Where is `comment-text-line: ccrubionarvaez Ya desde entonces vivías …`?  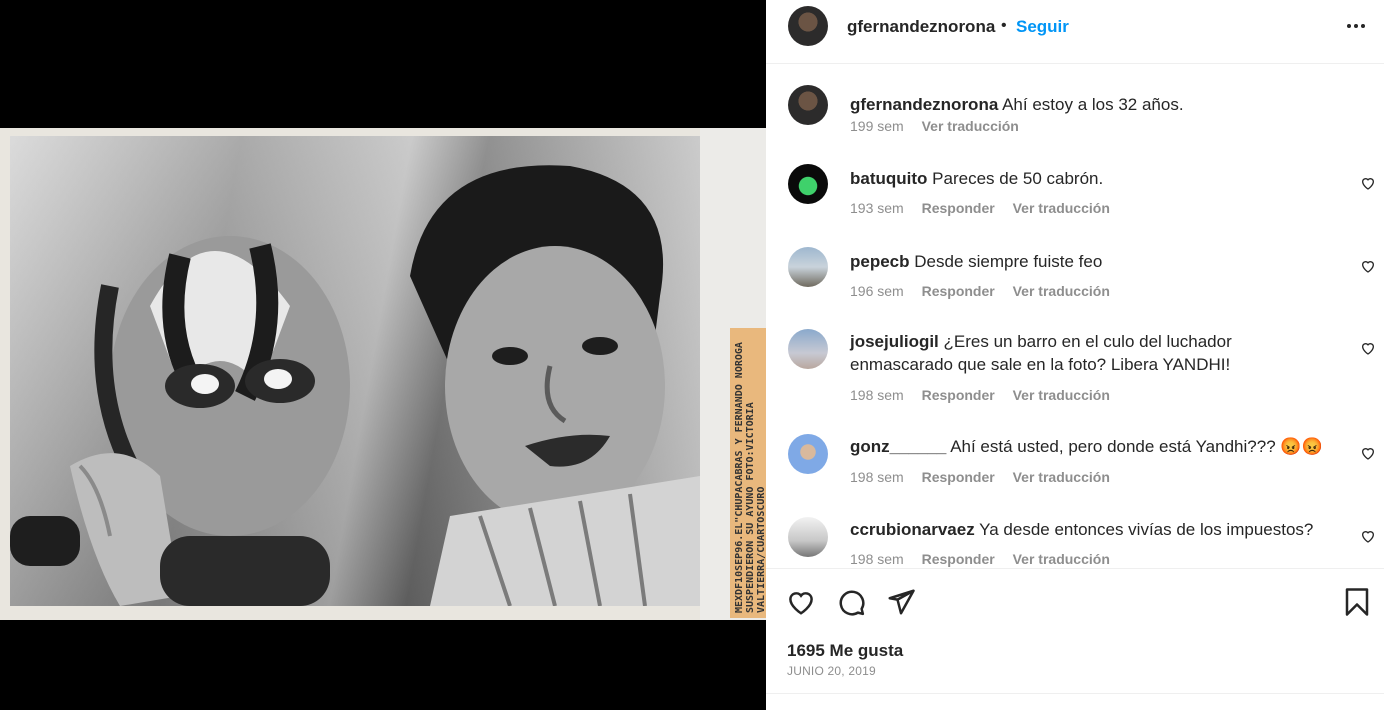 comment-text-line: ccrubionarvaez Ya desde entonces vivías … is located at coordinates (1090, 529).